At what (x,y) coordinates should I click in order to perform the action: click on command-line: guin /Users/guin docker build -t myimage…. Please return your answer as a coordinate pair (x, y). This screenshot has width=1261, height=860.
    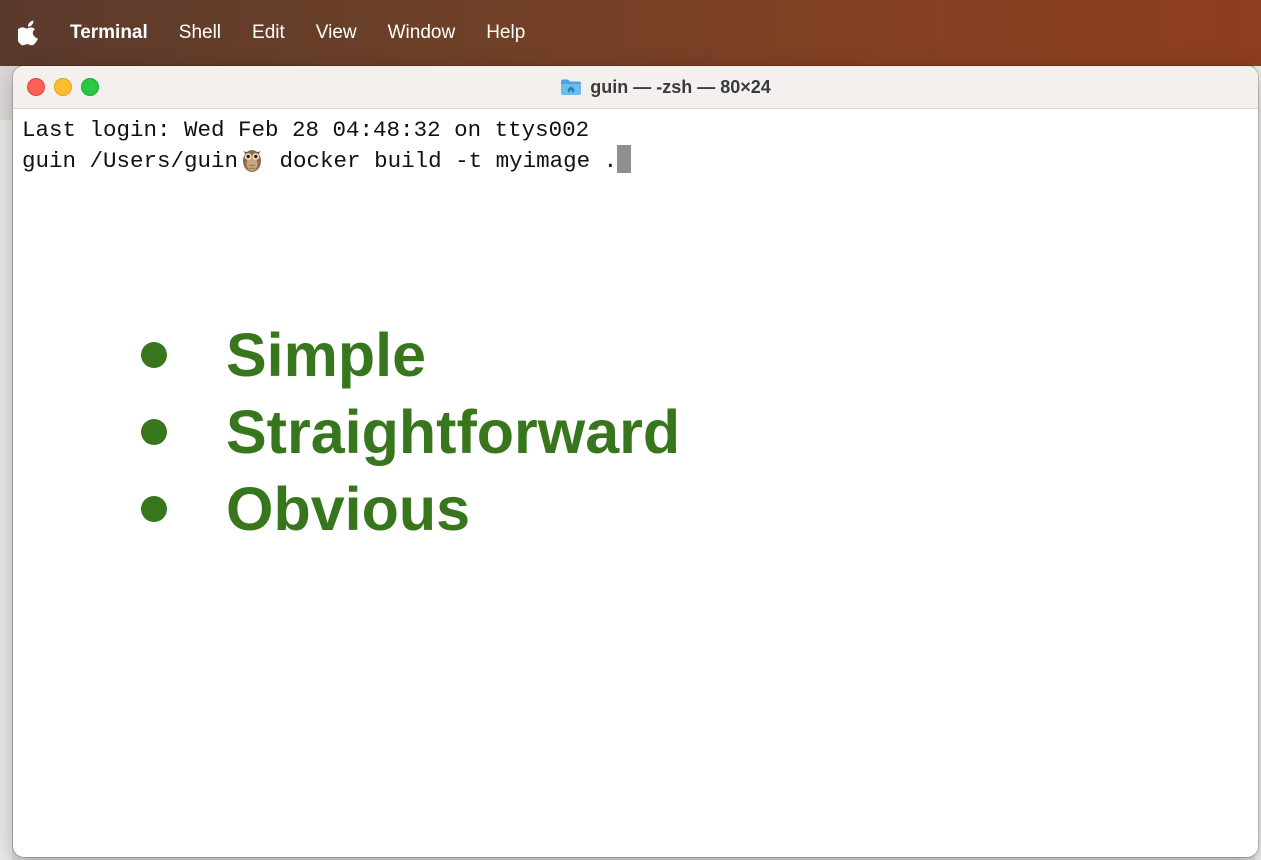
    Looking at the image, I should click on (635, 160).